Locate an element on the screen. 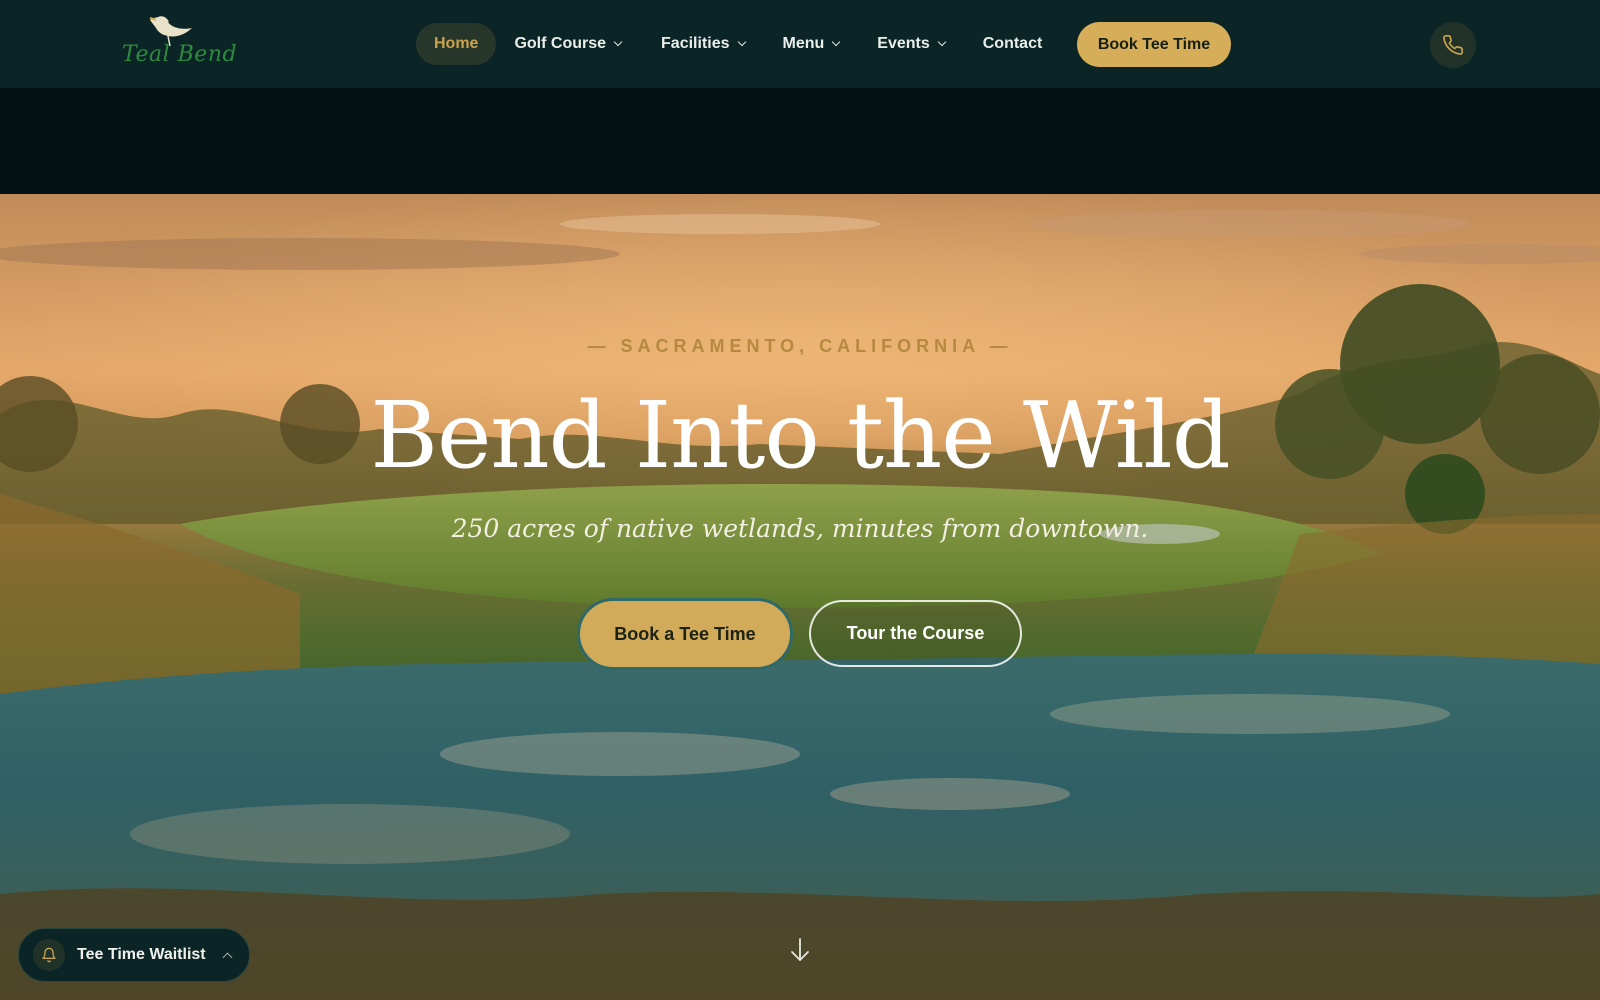 Image resolution: width=1600 pixels, height=1000 pixels. nav-label: Home is located at coordinates (456, 43).